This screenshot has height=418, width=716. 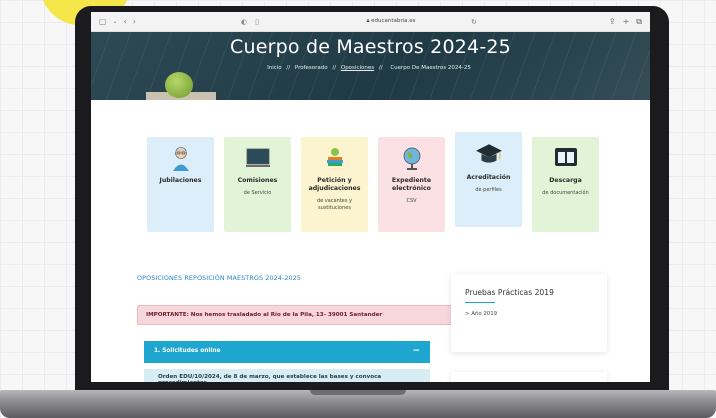 I want to click on reload-icon: ↻, so click(x=474, y=22).